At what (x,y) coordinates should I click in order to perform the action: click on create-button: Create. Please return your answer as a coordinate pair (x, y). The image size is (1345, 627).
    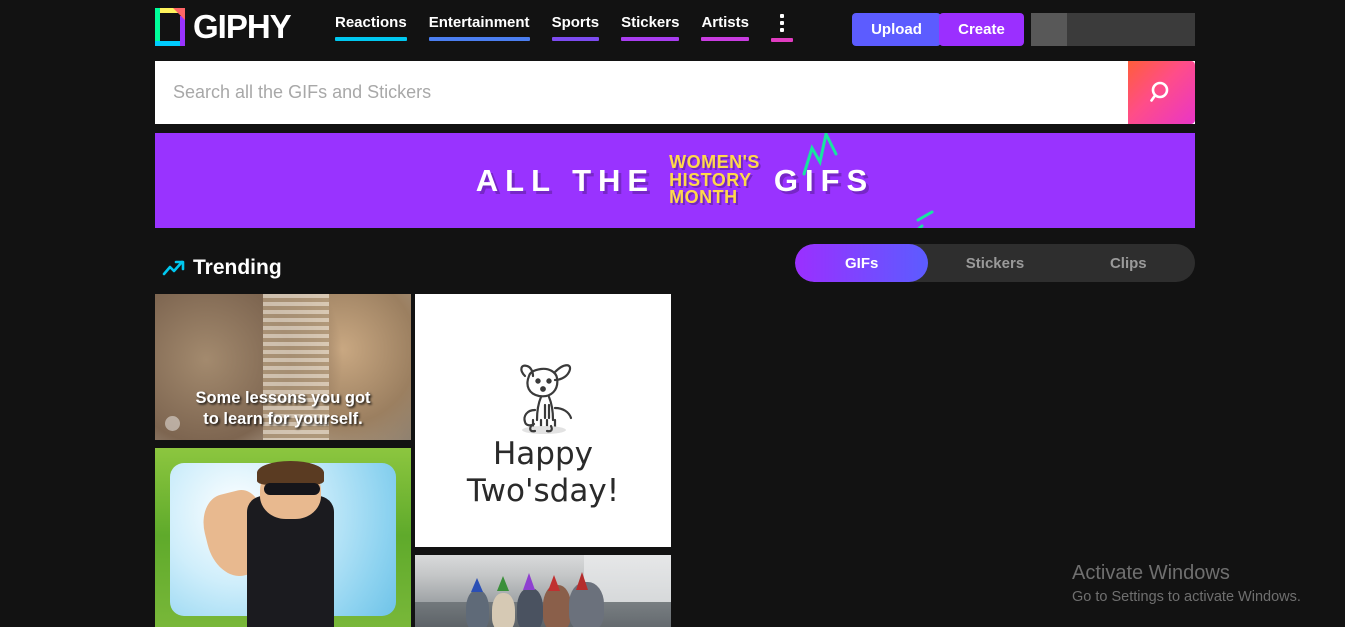
    Looking at the image, I should click on (981, 29).